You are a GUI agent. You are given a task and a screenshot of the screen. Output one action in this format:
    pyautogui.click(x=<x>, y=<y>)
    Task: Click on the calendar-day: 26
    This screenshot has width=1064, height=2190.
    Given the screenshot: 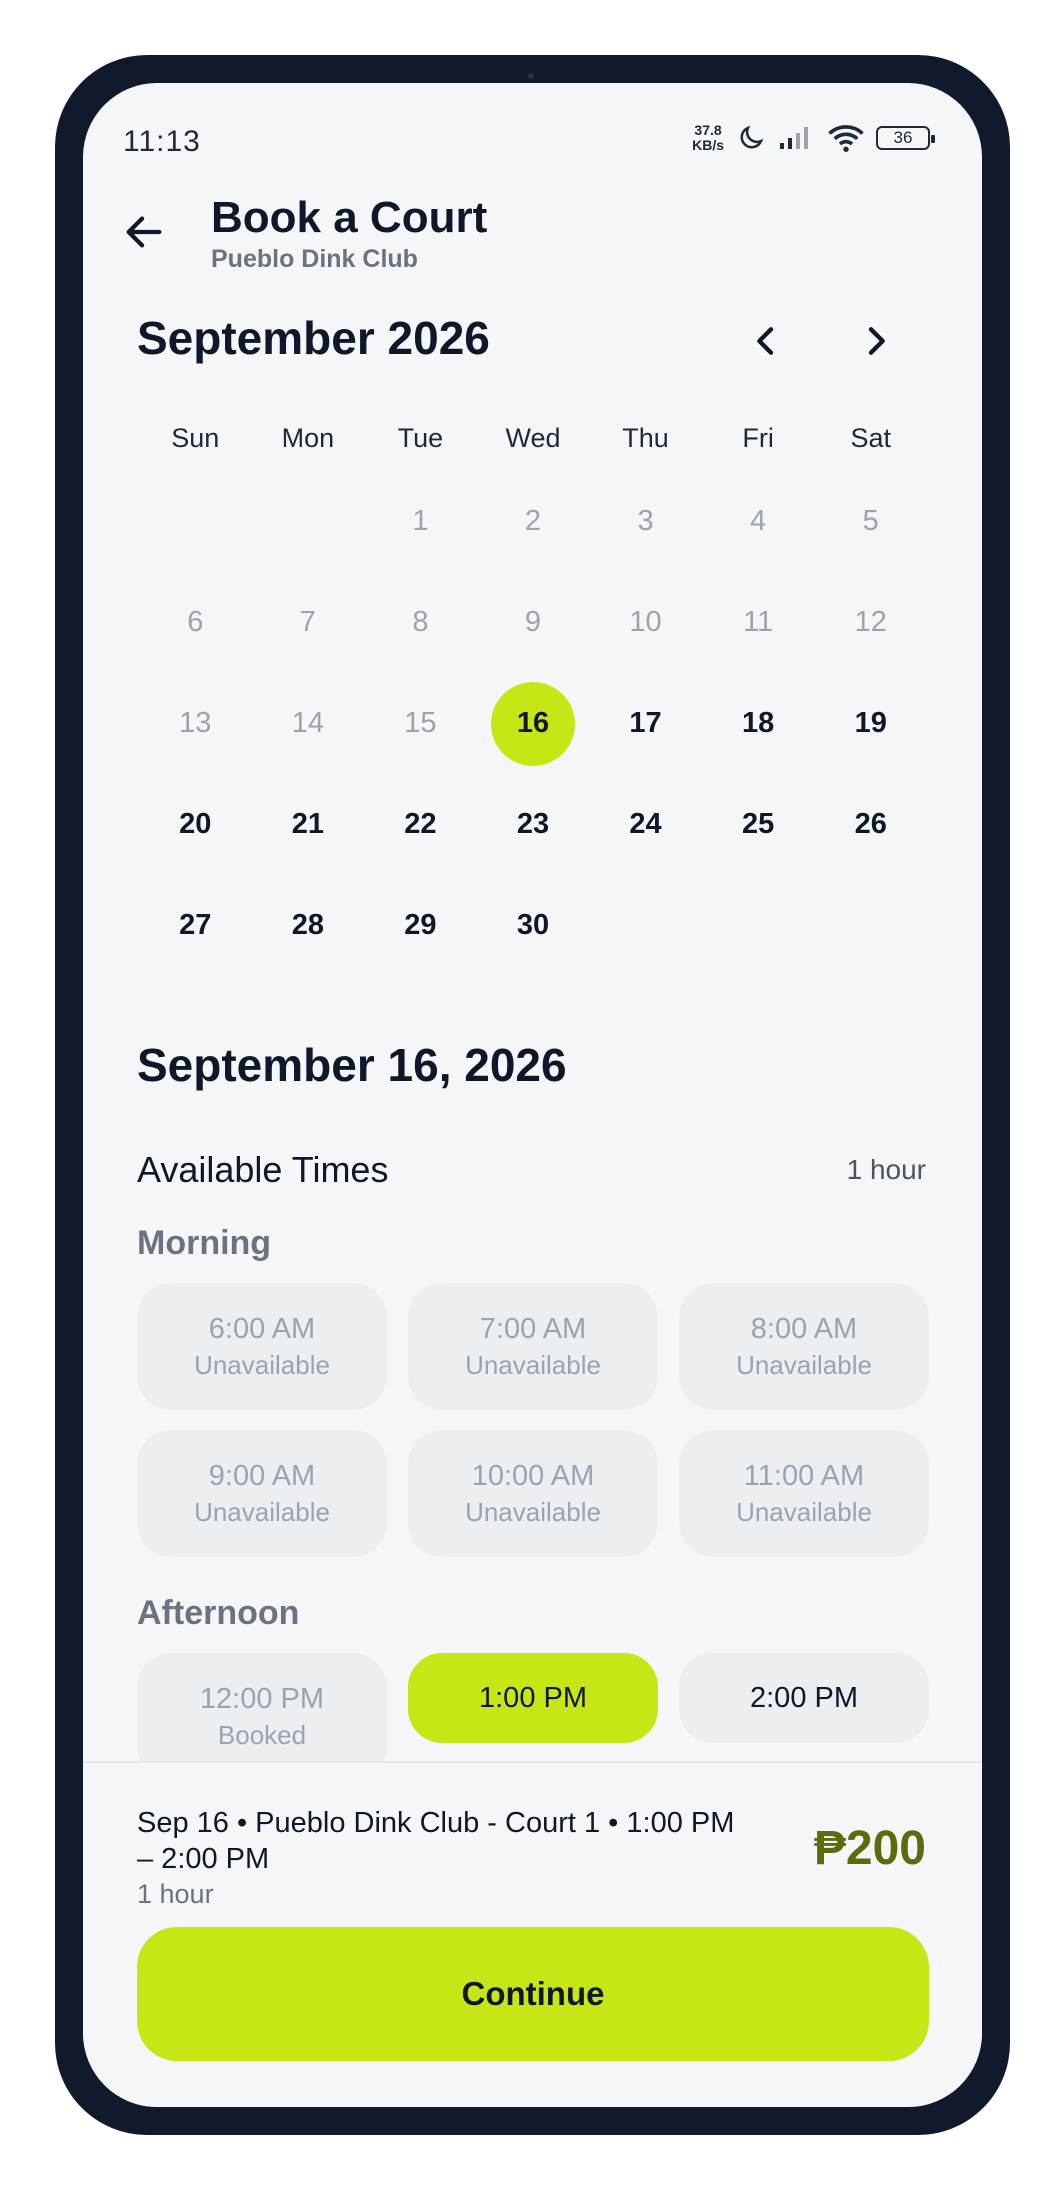 What is the action you would take?
    pyautogui.click(x=870, y=824)
    